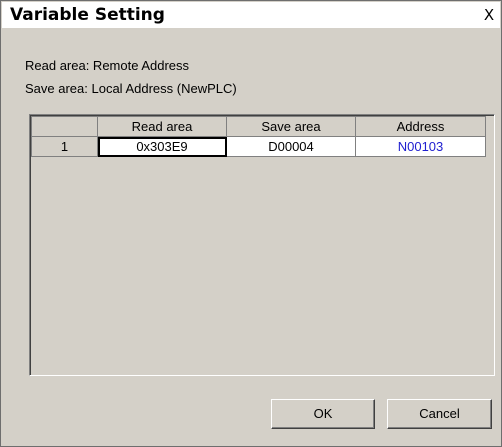  Describe the element at coordinates (439, 414) in the screenshot. I see `cancel-button: Cancel` at that location.